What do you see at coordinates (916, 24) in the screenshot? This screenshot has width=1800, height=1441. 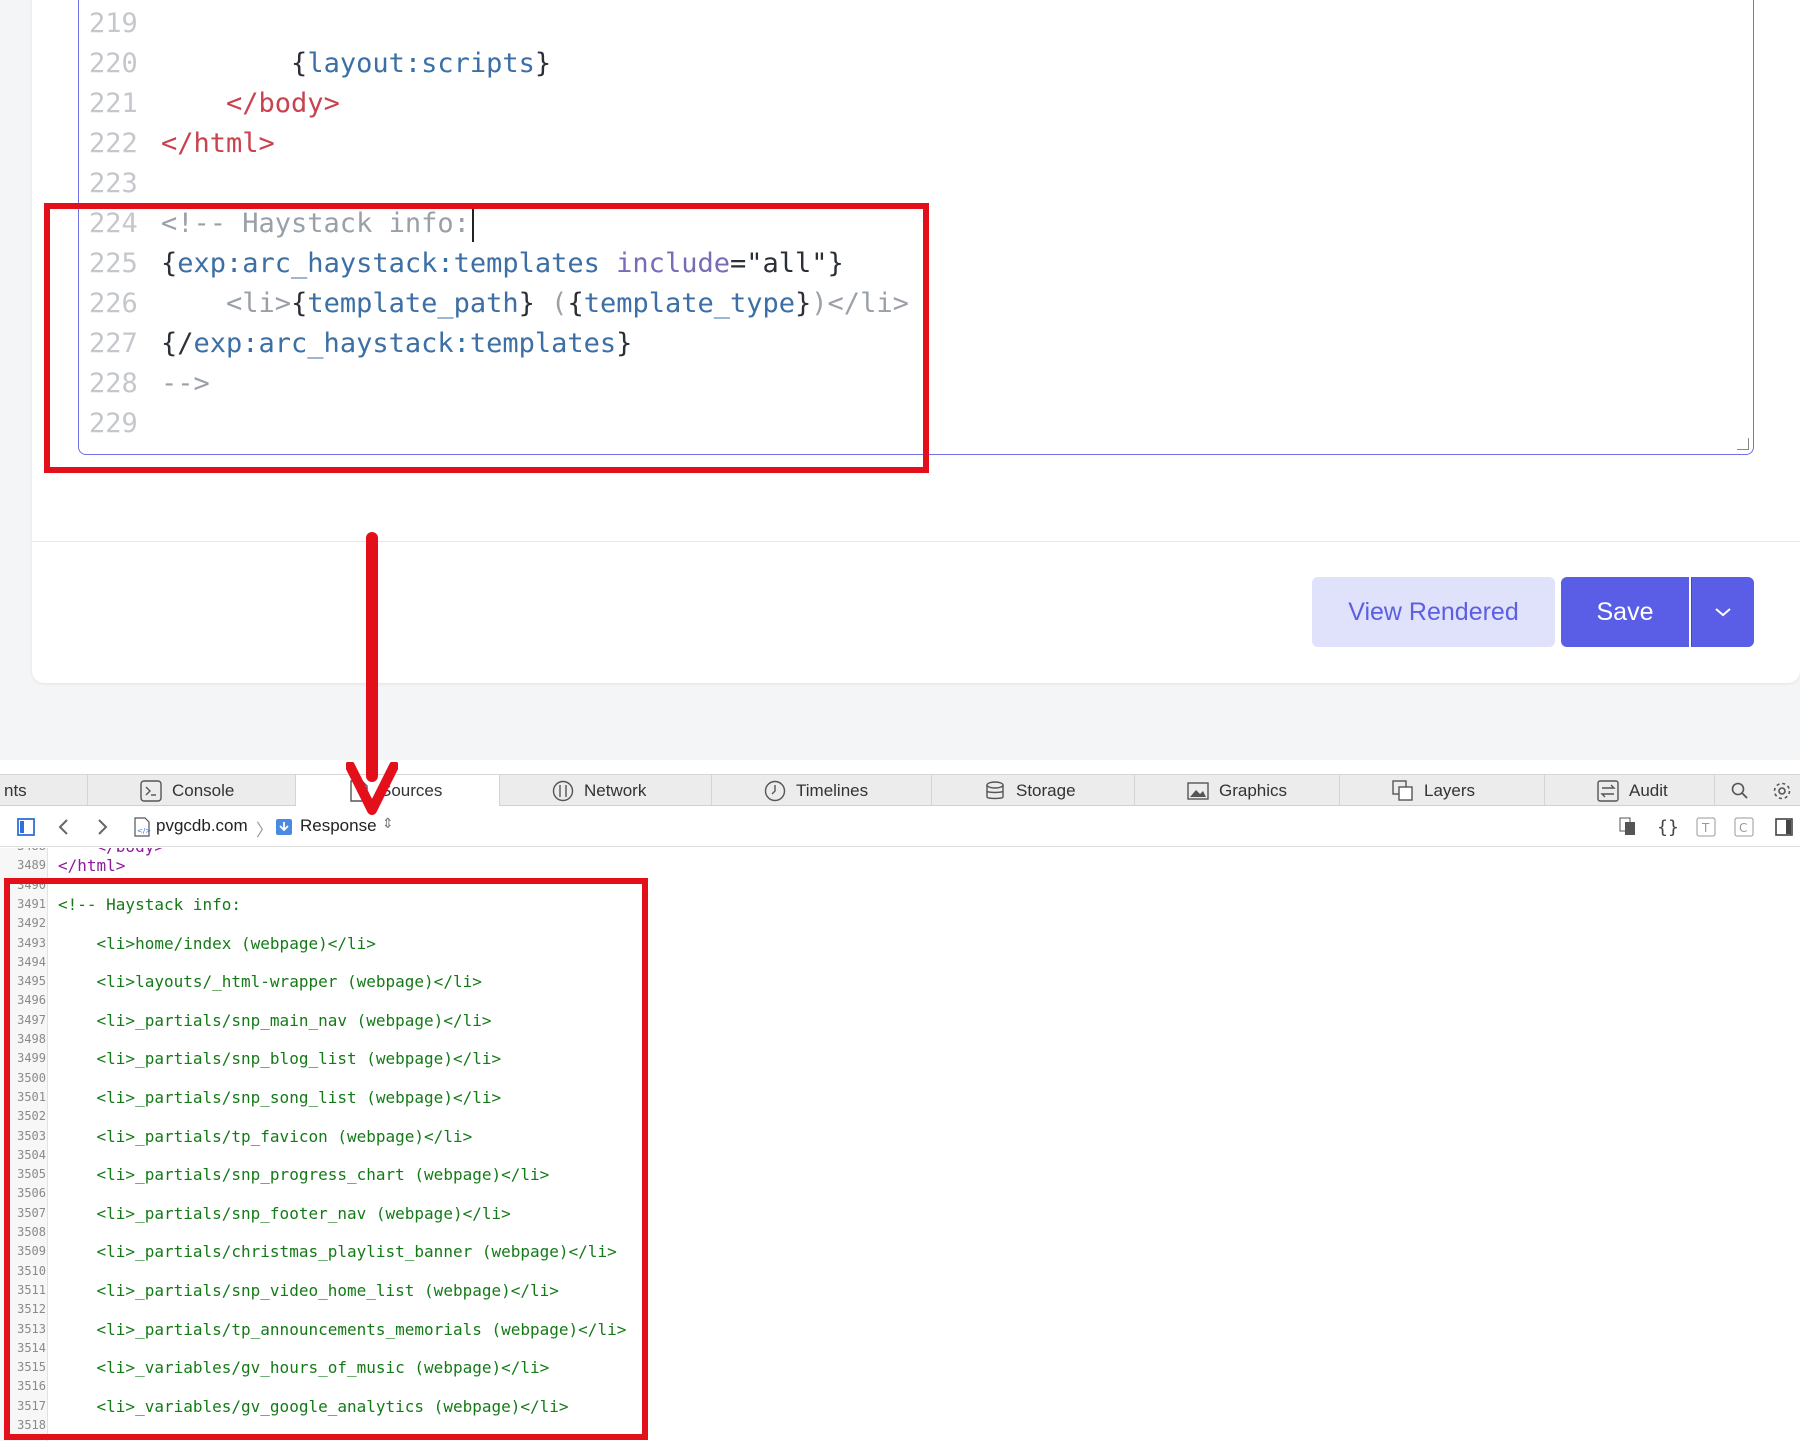 I see `editor-line: 219` at bounding box center [916, 24].